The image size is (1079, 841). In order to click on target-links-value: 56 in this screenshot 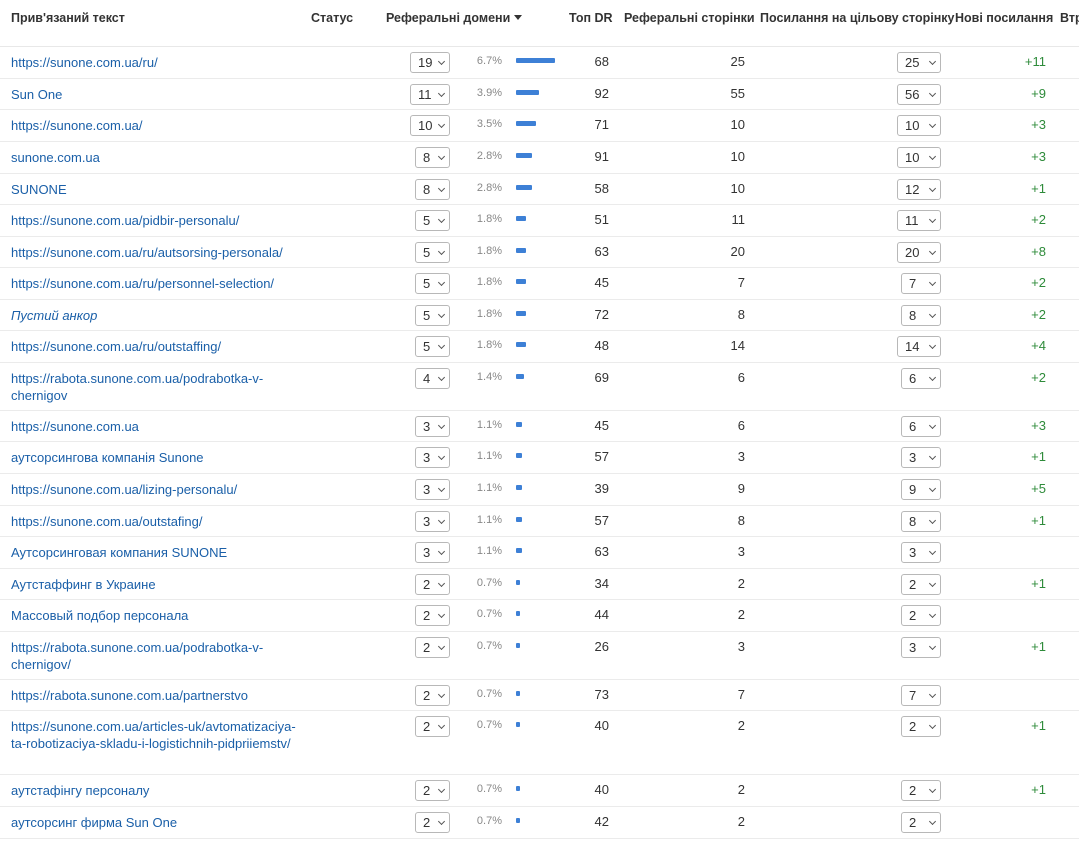, I will do `click(912, 94)`.